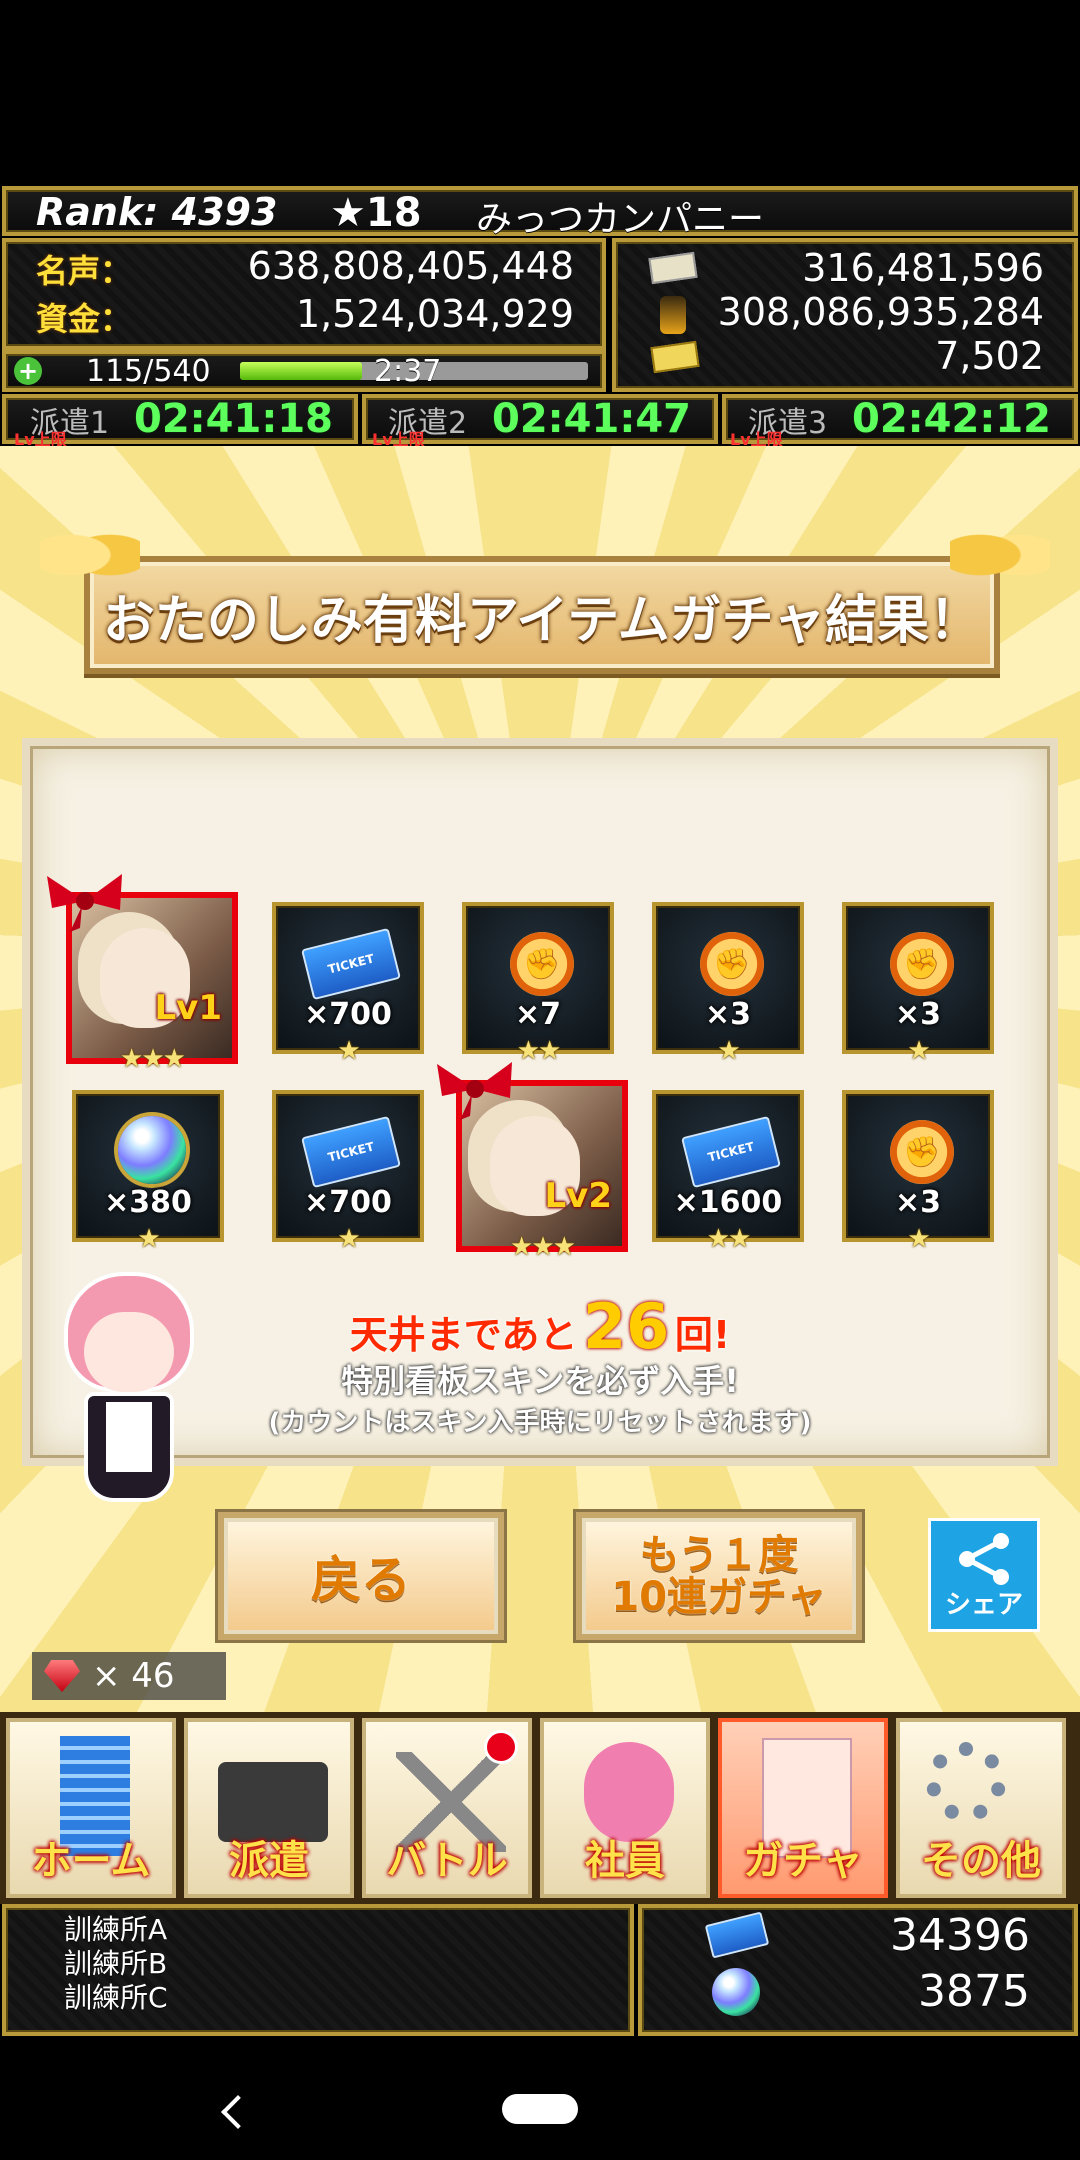  I want to click on share-icon, so click(984, 1559).